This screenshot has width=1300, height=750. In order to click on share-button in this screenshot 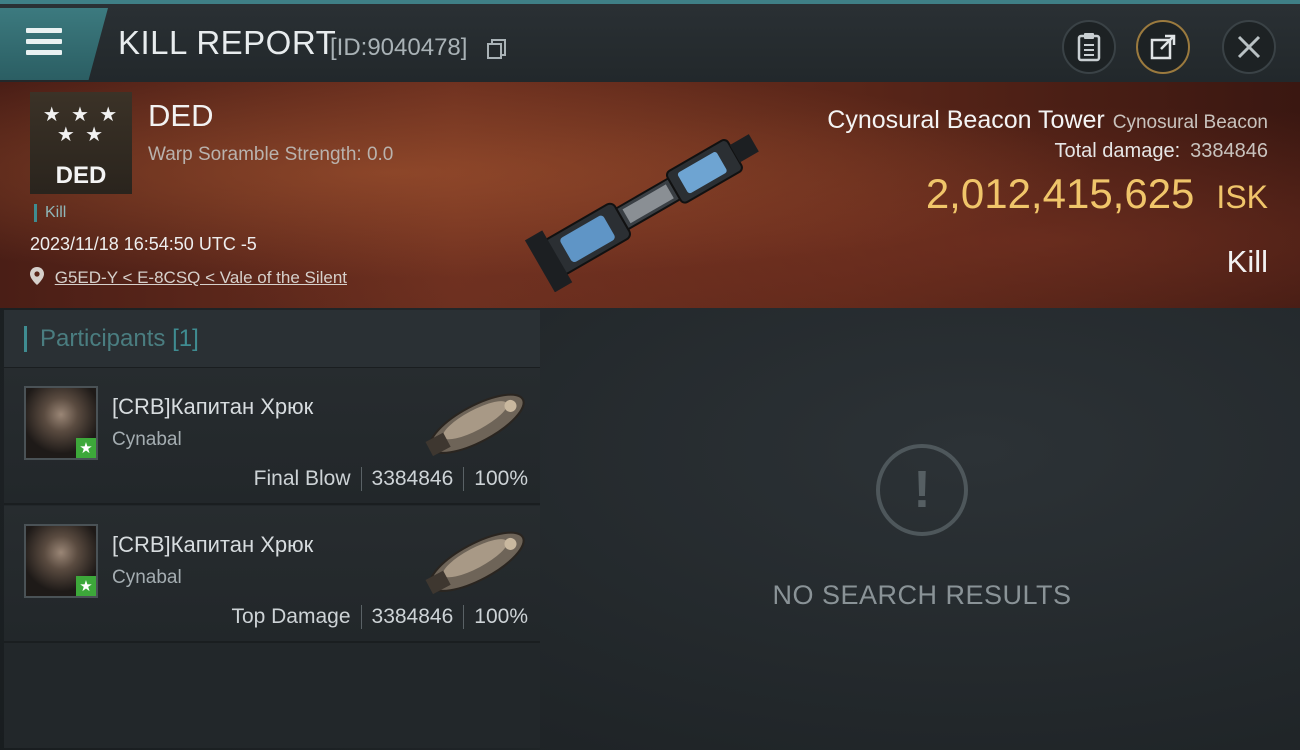, I will do `click(1163, 47)`.